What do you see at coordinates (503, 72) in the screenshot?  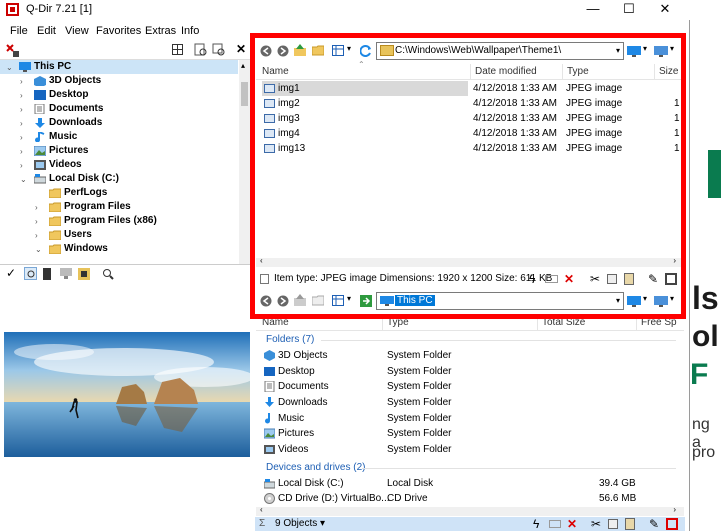 I see `column-date-modified: Date modified` at bounding box center [503, 72].